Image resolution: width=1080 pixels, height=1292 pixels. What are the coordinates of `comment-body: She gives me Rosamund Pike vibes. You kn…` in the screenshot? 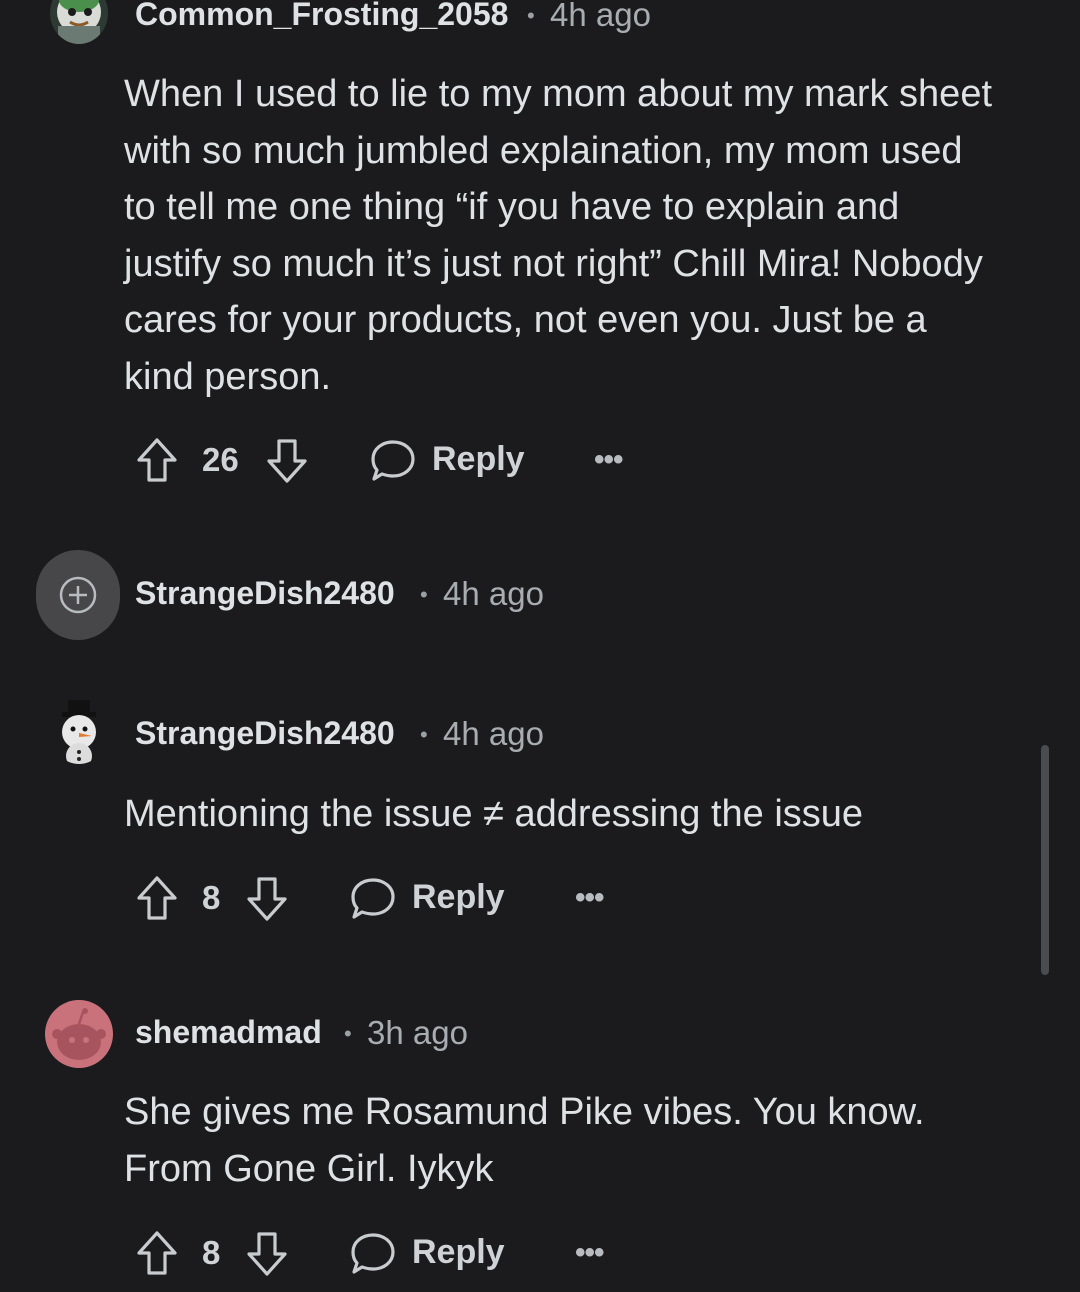 It's located at (584, 1140).